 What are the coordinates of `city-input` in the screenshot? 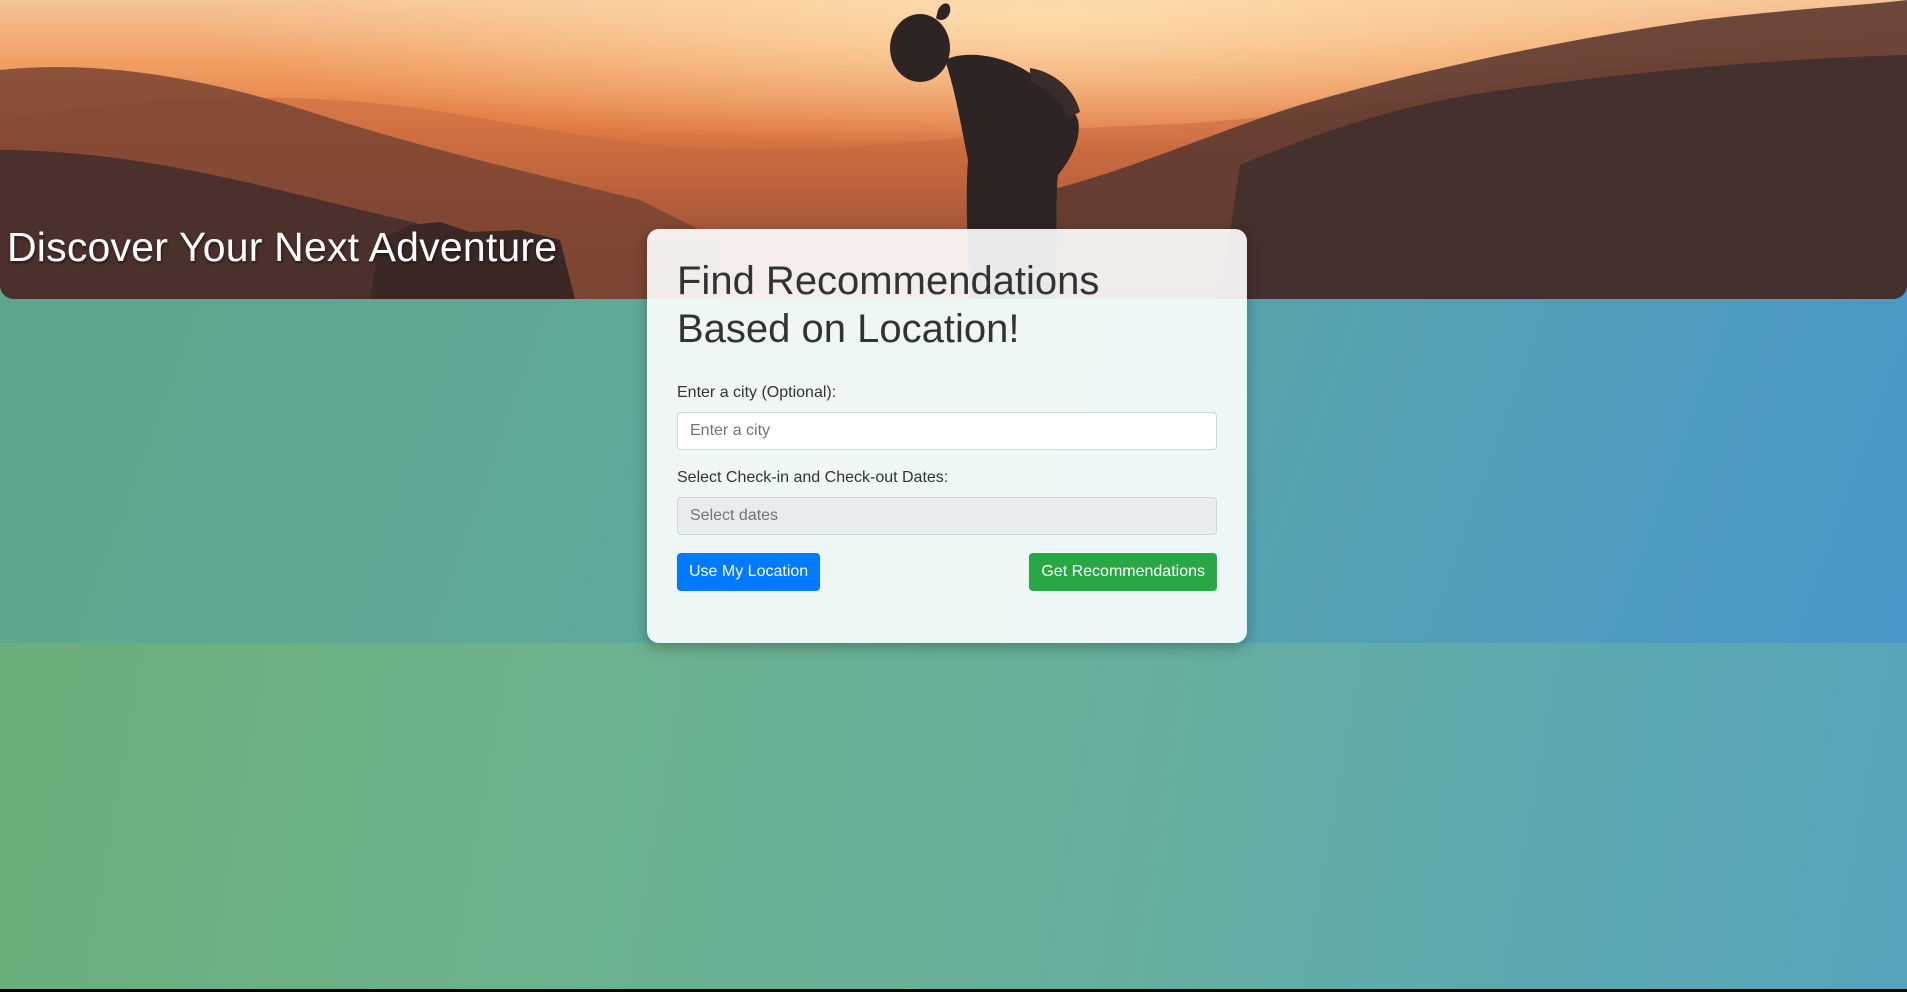 It's located at (947, 431).